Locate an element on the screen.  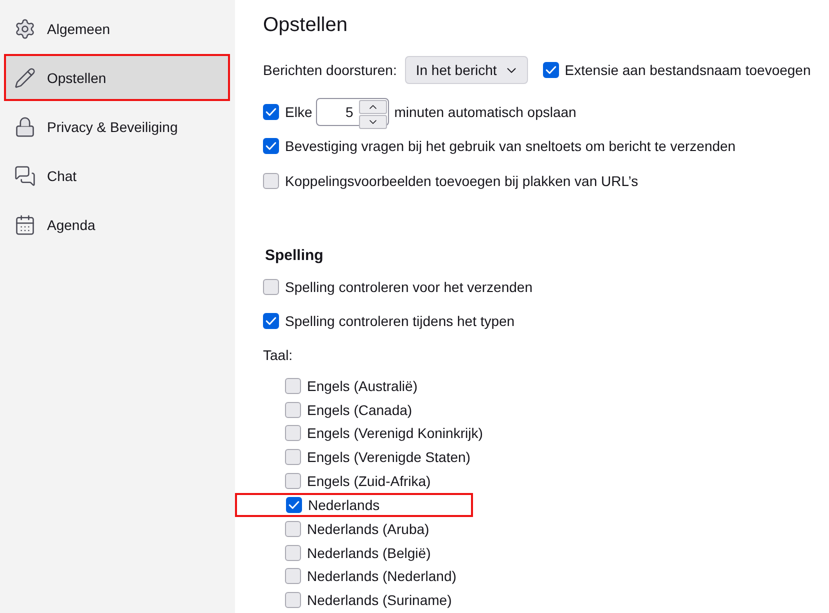
language-label: Nederlands (Suriname) is located at coordinates (379, 600).